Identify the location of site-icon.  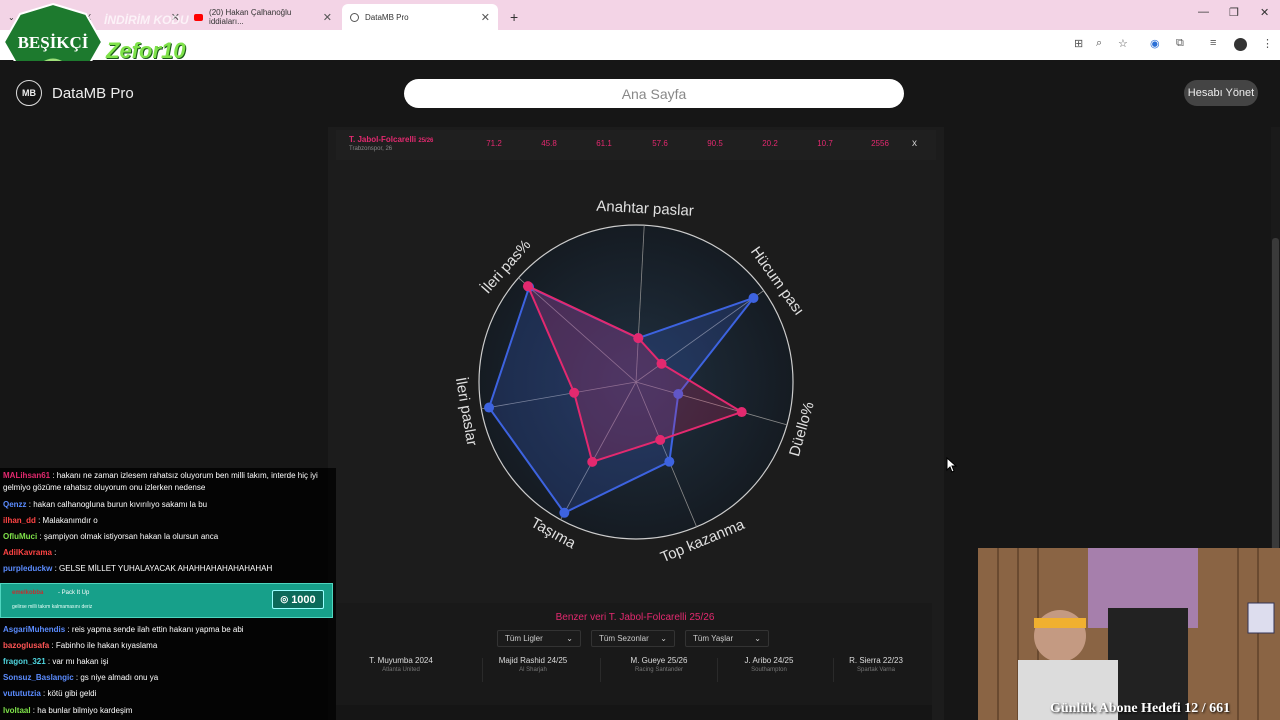
(354, 17).